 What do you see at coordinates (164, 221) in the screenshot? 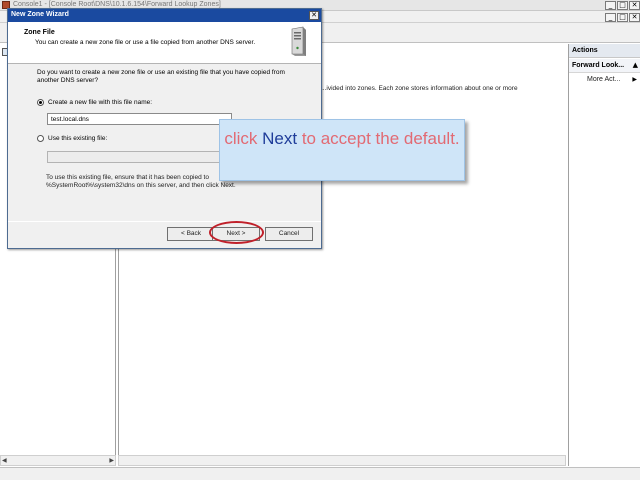
I see `button-separator` at bounding box center [164, 221].